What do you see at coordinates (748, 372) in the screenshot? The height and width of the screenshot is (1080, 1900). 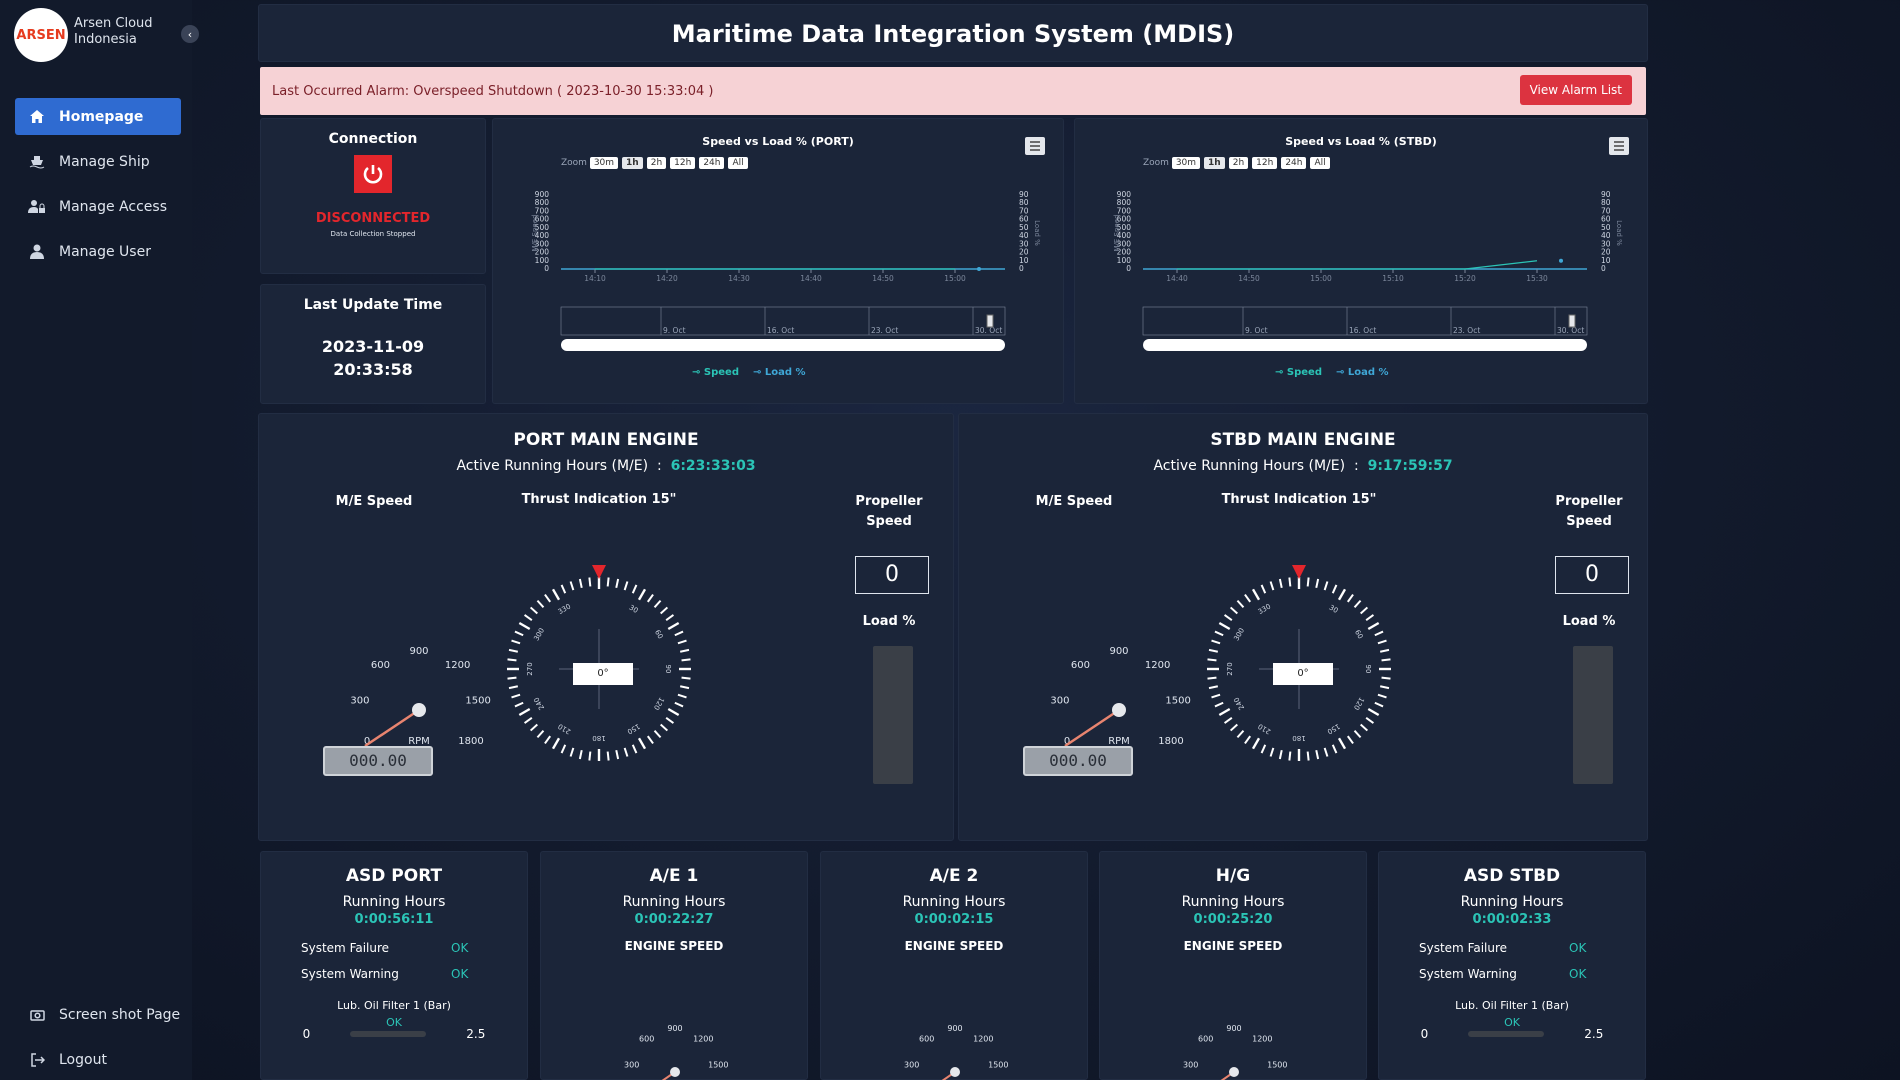 I see `chart-legend: ⊸ Speed ⊸ Load %` at bounding box center [748, 372].